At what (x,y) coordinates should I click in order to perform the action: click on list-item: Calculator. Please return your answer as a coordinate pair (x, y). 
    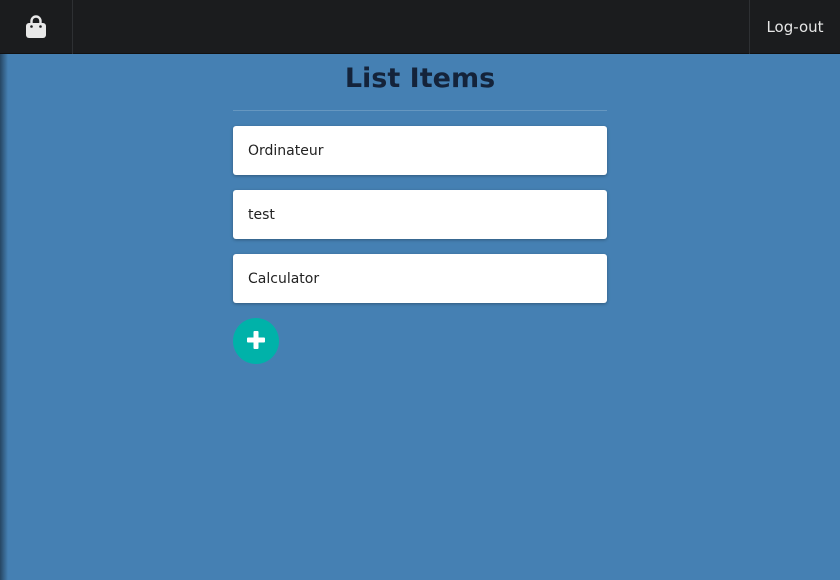
    Looking at the image, I should click on (420, 278).